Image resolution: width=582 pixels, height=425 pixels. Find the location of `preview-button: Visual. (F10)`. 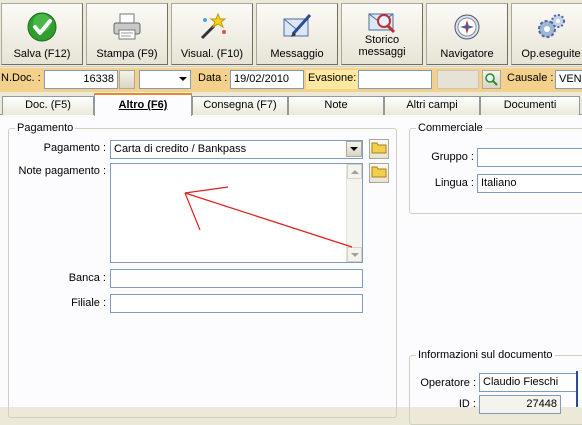

preview-button: Visual. (F10) is located at coordinates (212, 34).